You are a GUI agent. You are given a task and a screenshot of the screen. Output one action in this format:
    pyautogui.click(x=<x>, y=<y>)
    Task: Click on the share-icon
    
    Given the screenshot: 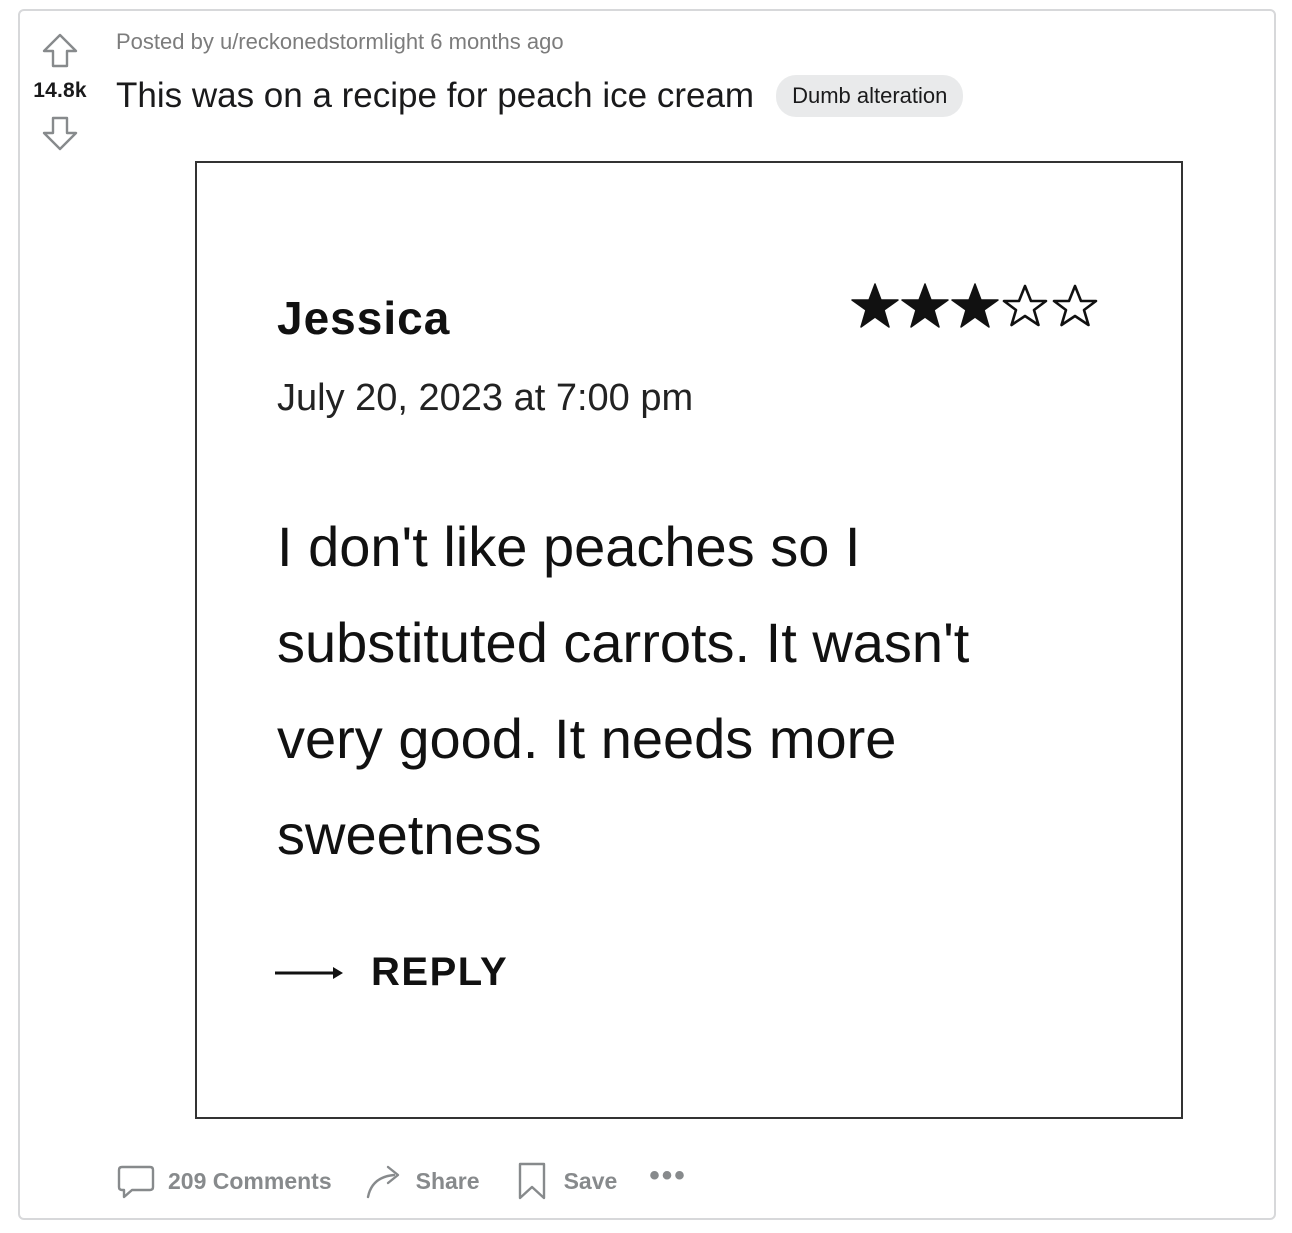 What is the action you would take?
    pyautogui.click(x=382, y=1182)
    